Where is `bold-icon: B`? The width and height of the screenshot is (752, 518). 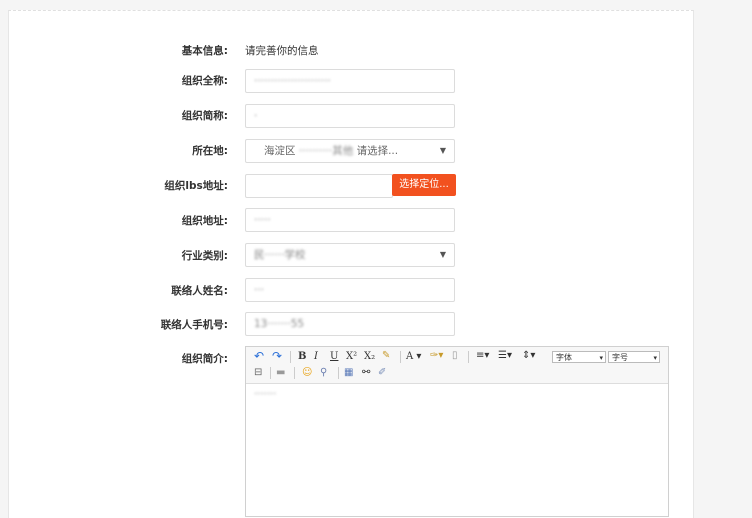 bold-icon: B is located at coordinates (302, 357).